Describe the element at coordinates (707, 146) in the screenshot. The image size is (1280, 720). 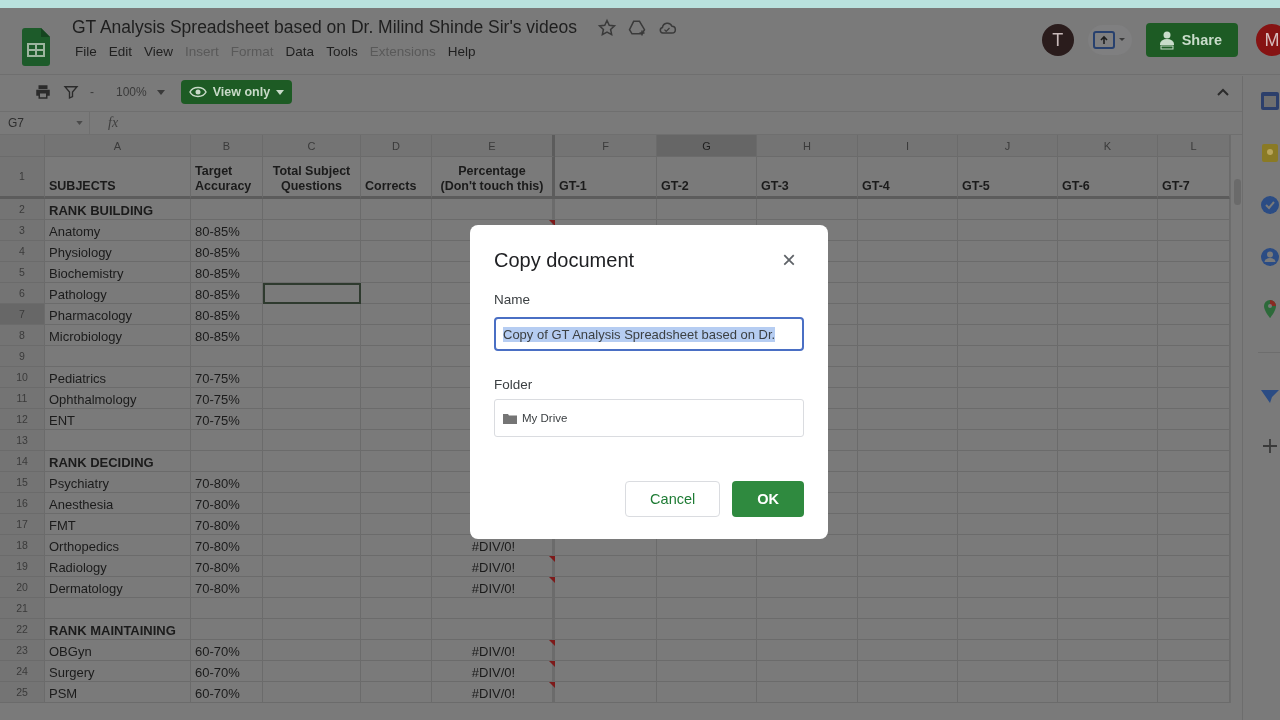
I see `column-header: G` at that location.